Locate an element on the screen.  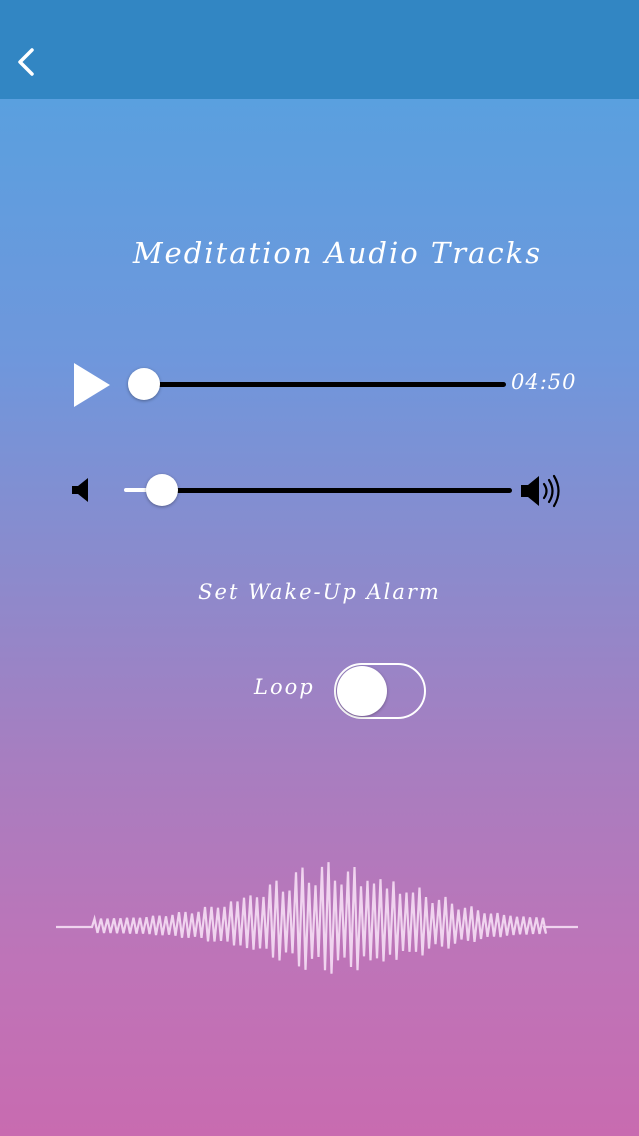
seek-track is located at coordinates (325, 384).